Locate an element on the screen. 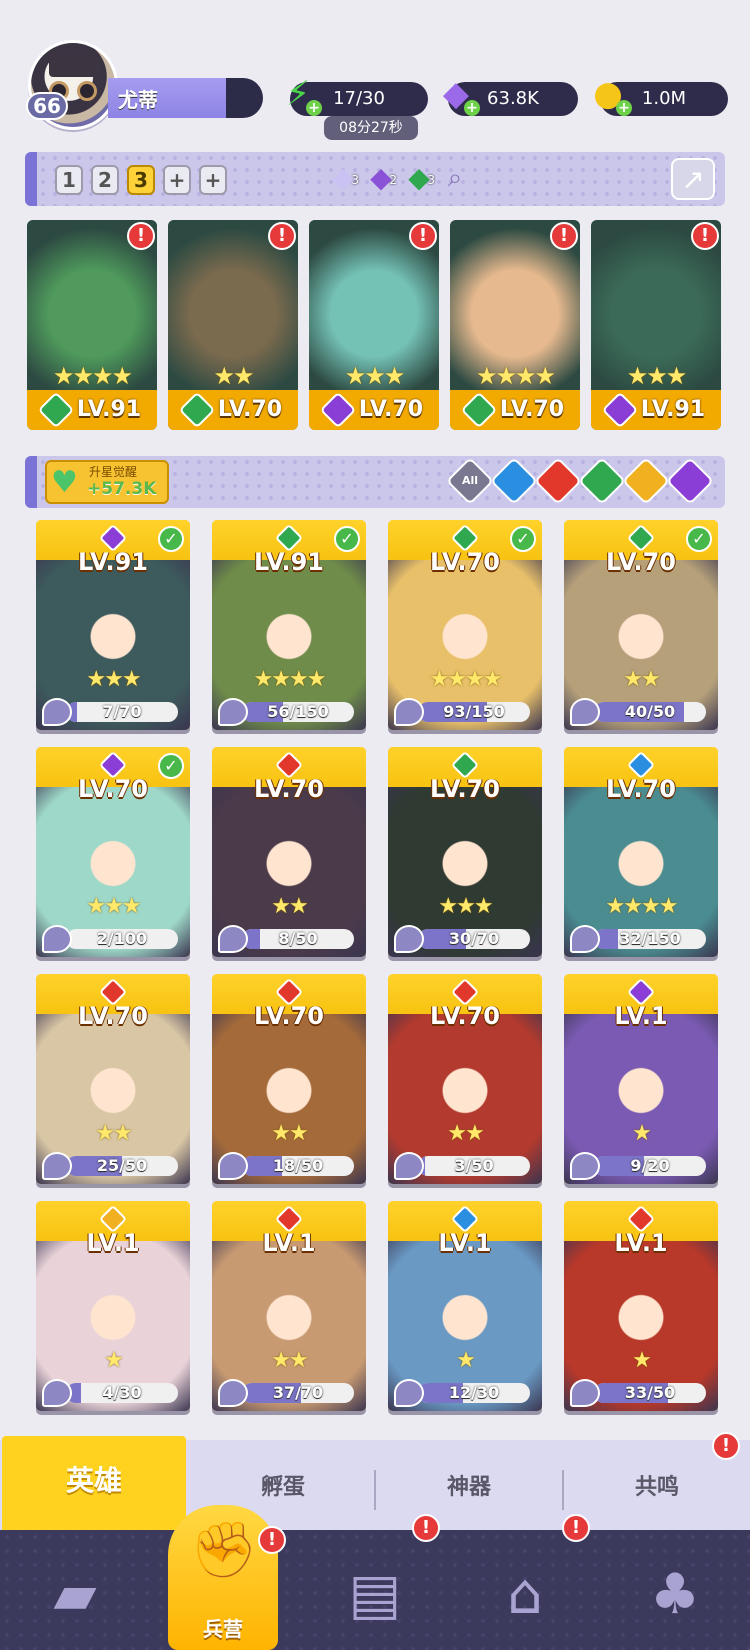  gold-plus-icon: + is located at coordinates (624, 108).